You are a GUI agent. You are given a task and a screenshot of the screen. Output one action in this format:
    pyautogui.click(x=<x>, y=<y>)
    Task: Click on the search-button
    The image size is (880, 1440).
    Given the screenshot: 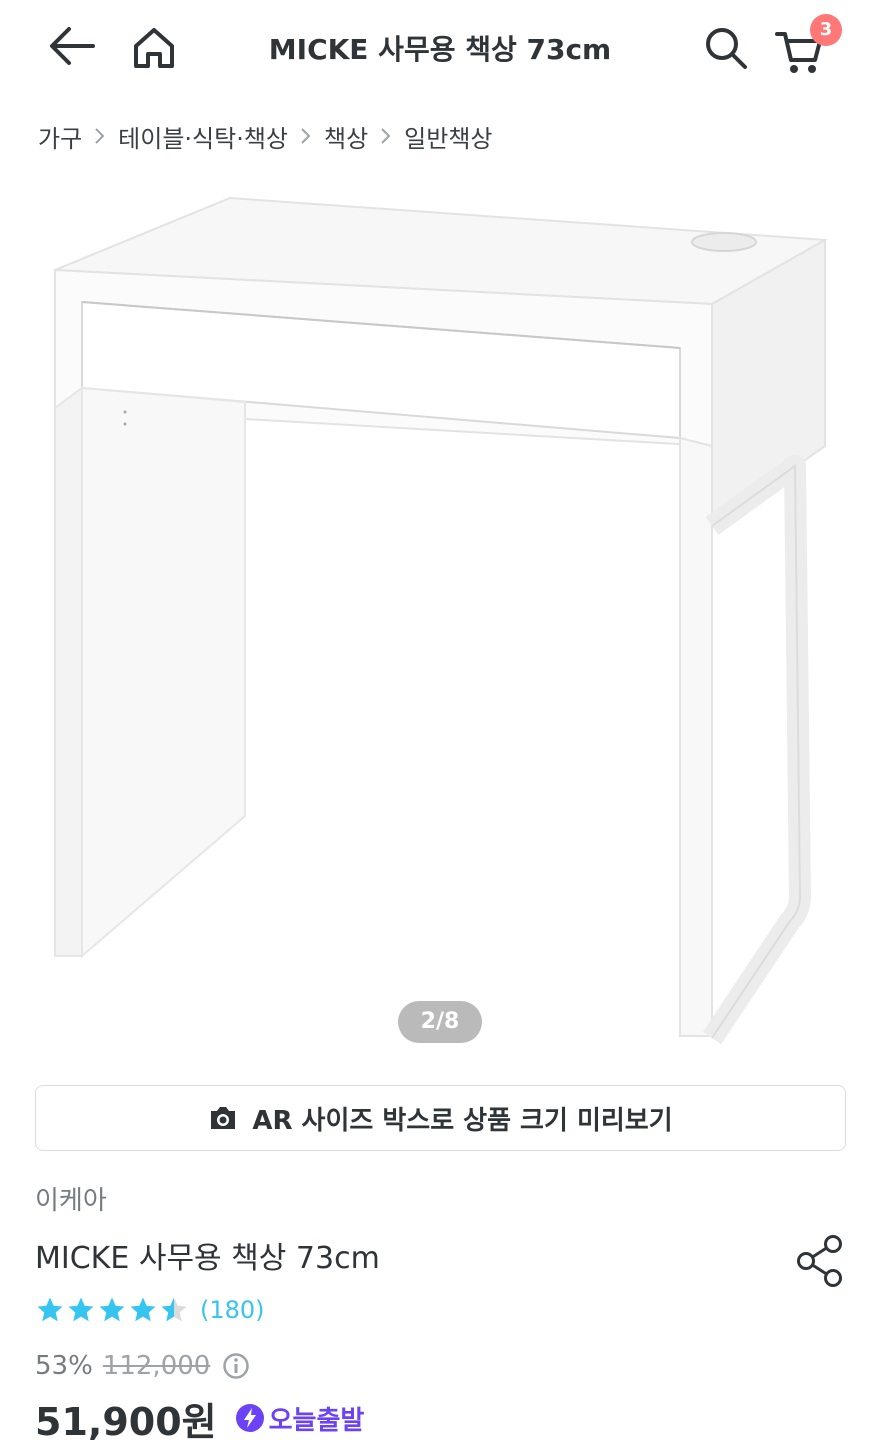 What is the action you would take?
    pyautogui.click(x=726, y=48)
    